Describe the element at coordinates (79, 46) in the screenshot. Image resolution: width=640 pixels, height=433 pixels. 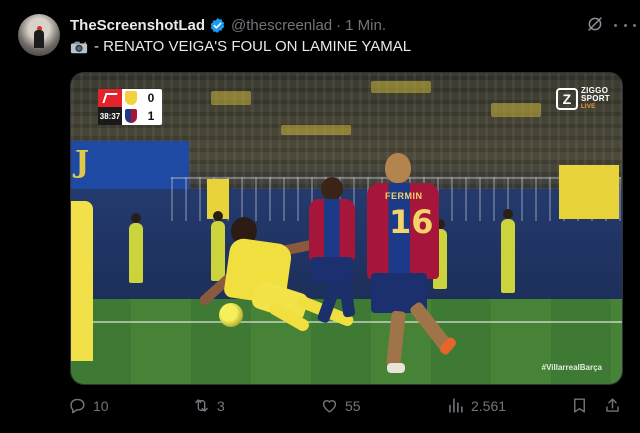
I see `camera-flash-icon` at that location.